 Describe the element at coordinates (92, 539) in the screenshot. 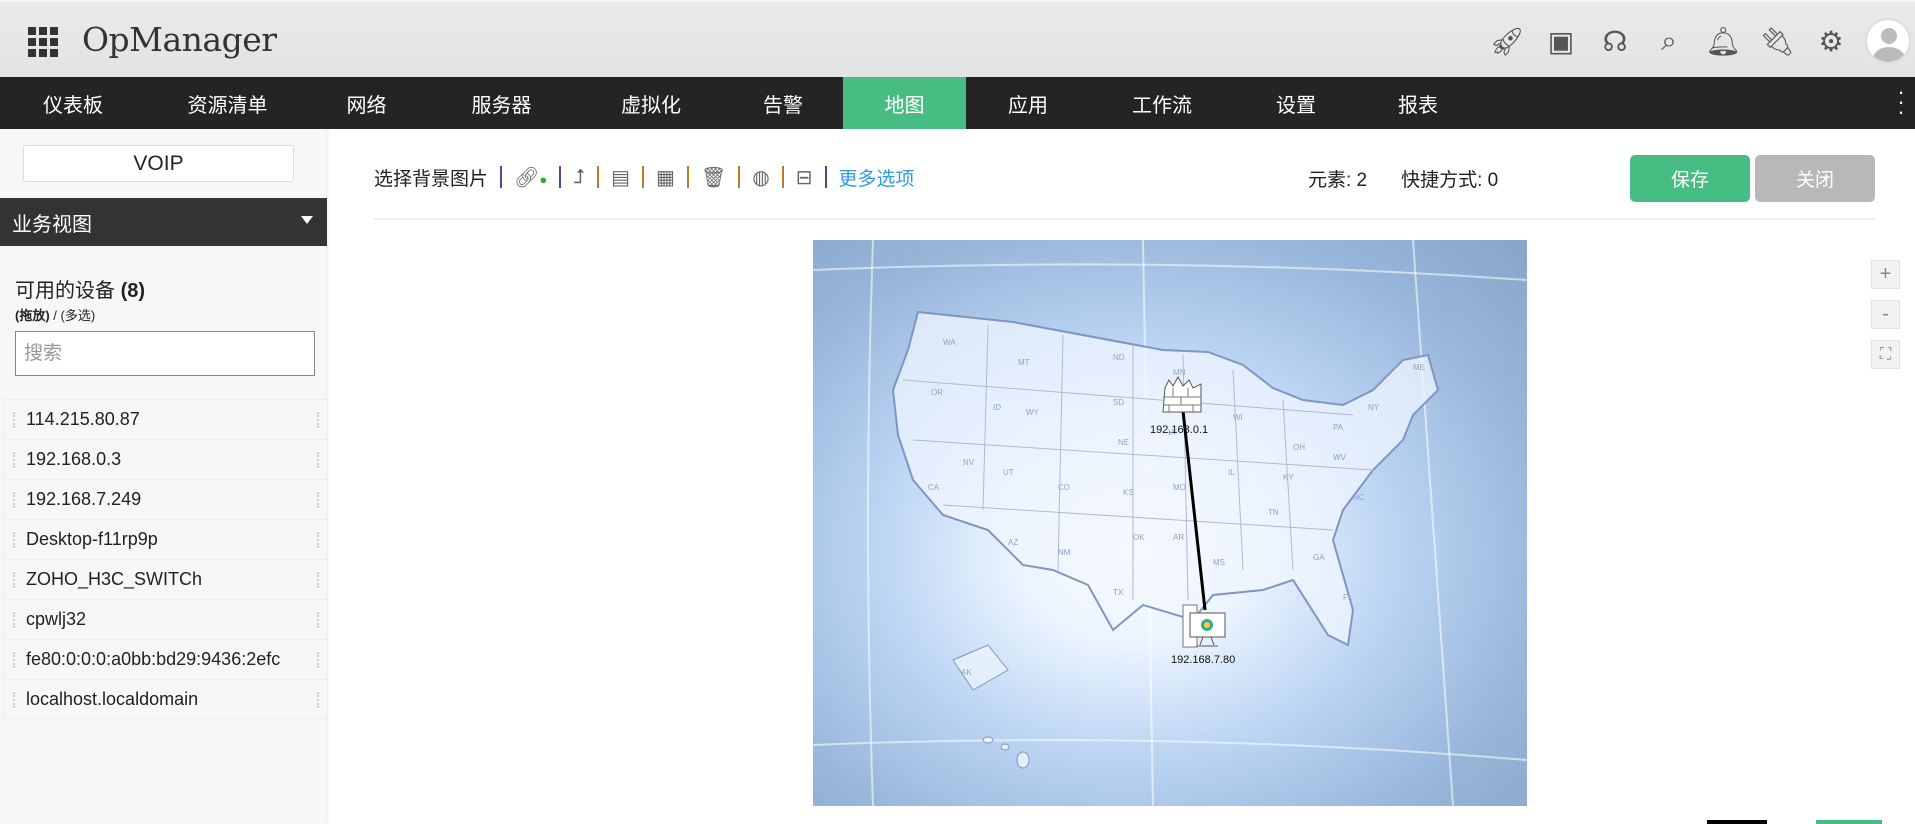

I see `device-name: Desktop-f11rp9p` at that location.